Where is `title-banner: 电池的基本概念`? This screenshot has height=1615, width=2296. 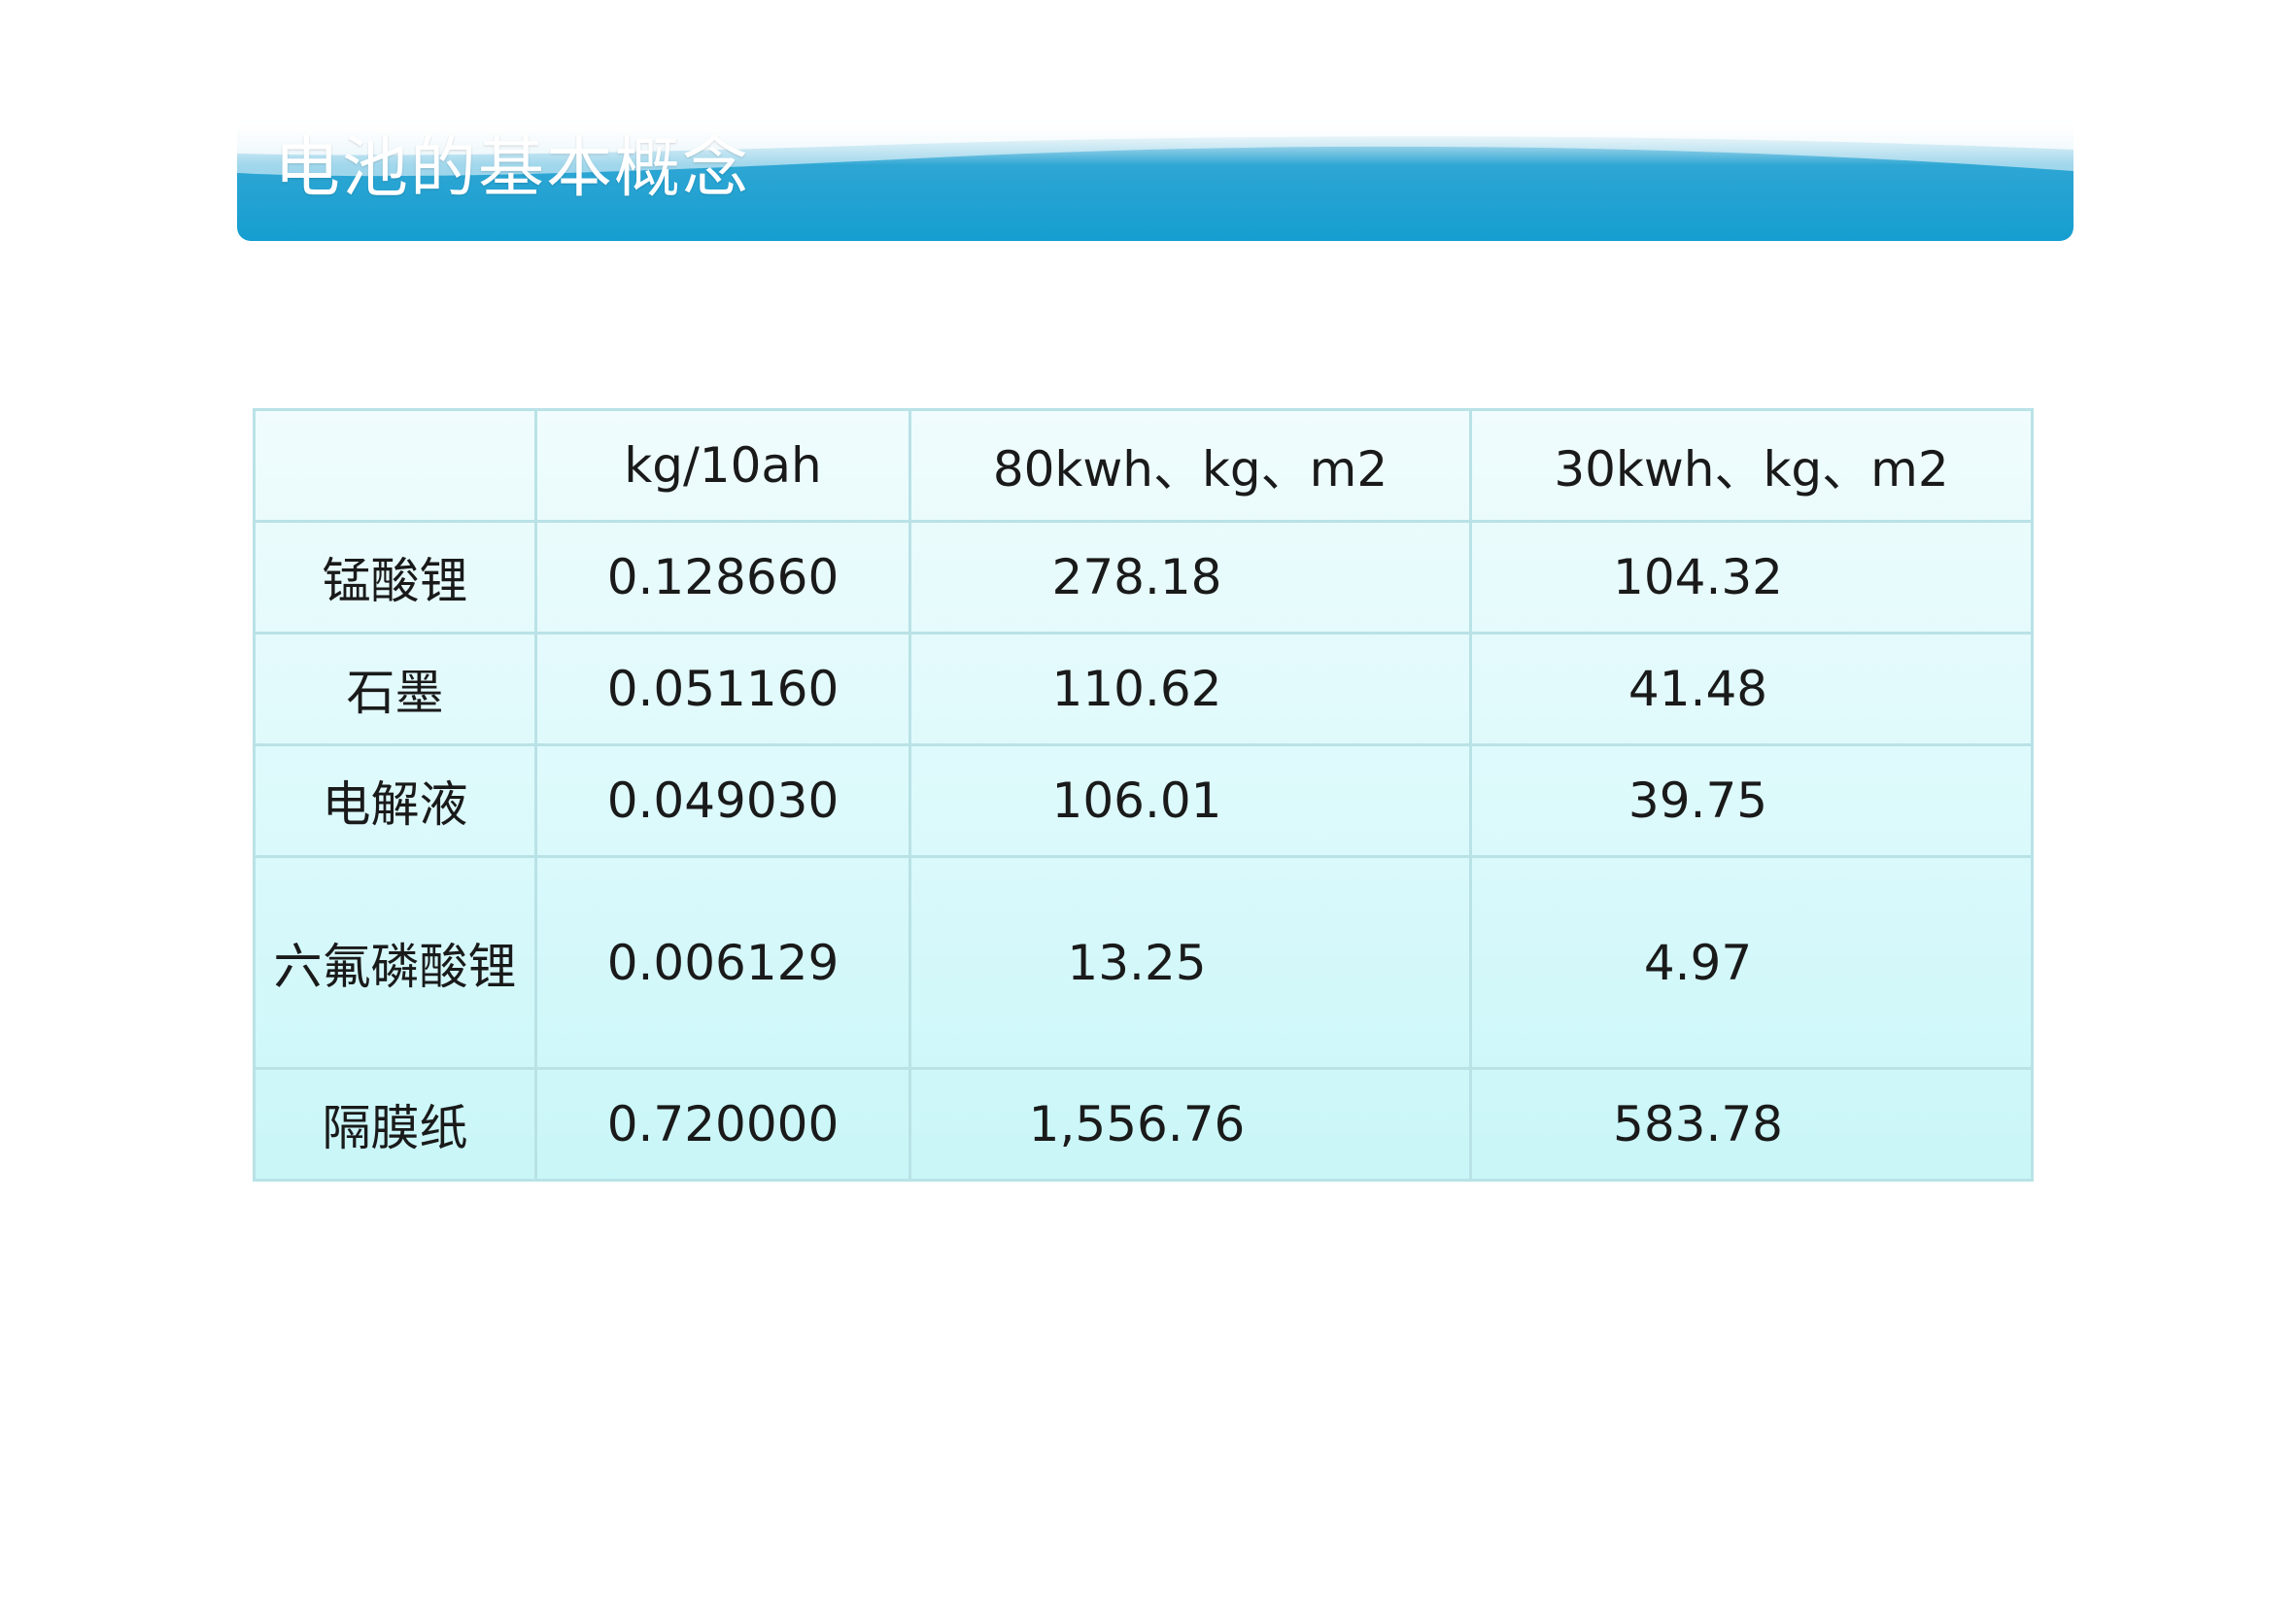
title-banner: 电池的基本概念 is located at coordinates (1155, 178).